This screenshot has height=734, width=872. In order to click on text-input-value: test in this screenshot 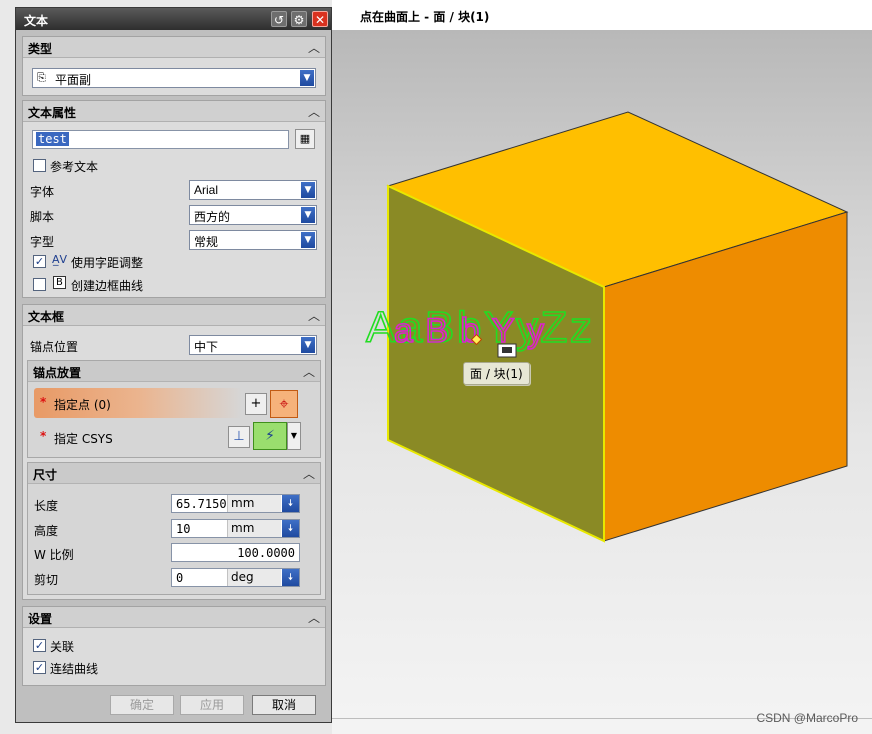, I will do `click(52, 139)`.